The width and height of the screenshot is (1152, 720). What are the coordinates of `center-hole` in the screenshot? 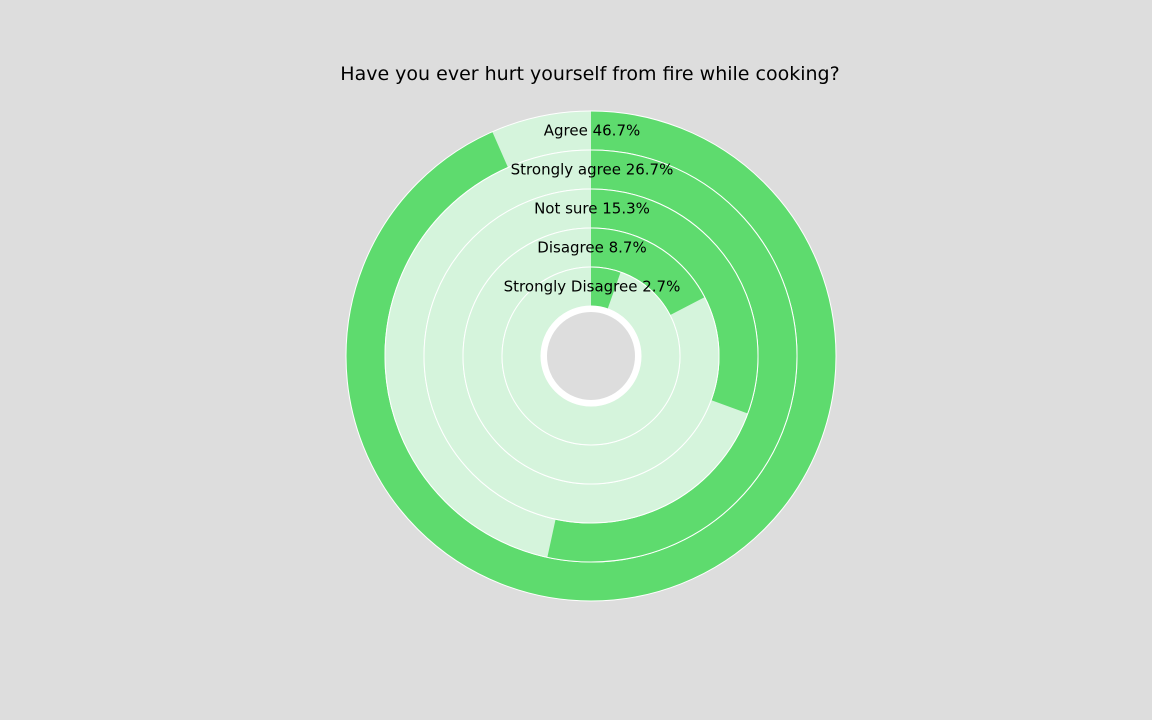 It's located at (591, 356).